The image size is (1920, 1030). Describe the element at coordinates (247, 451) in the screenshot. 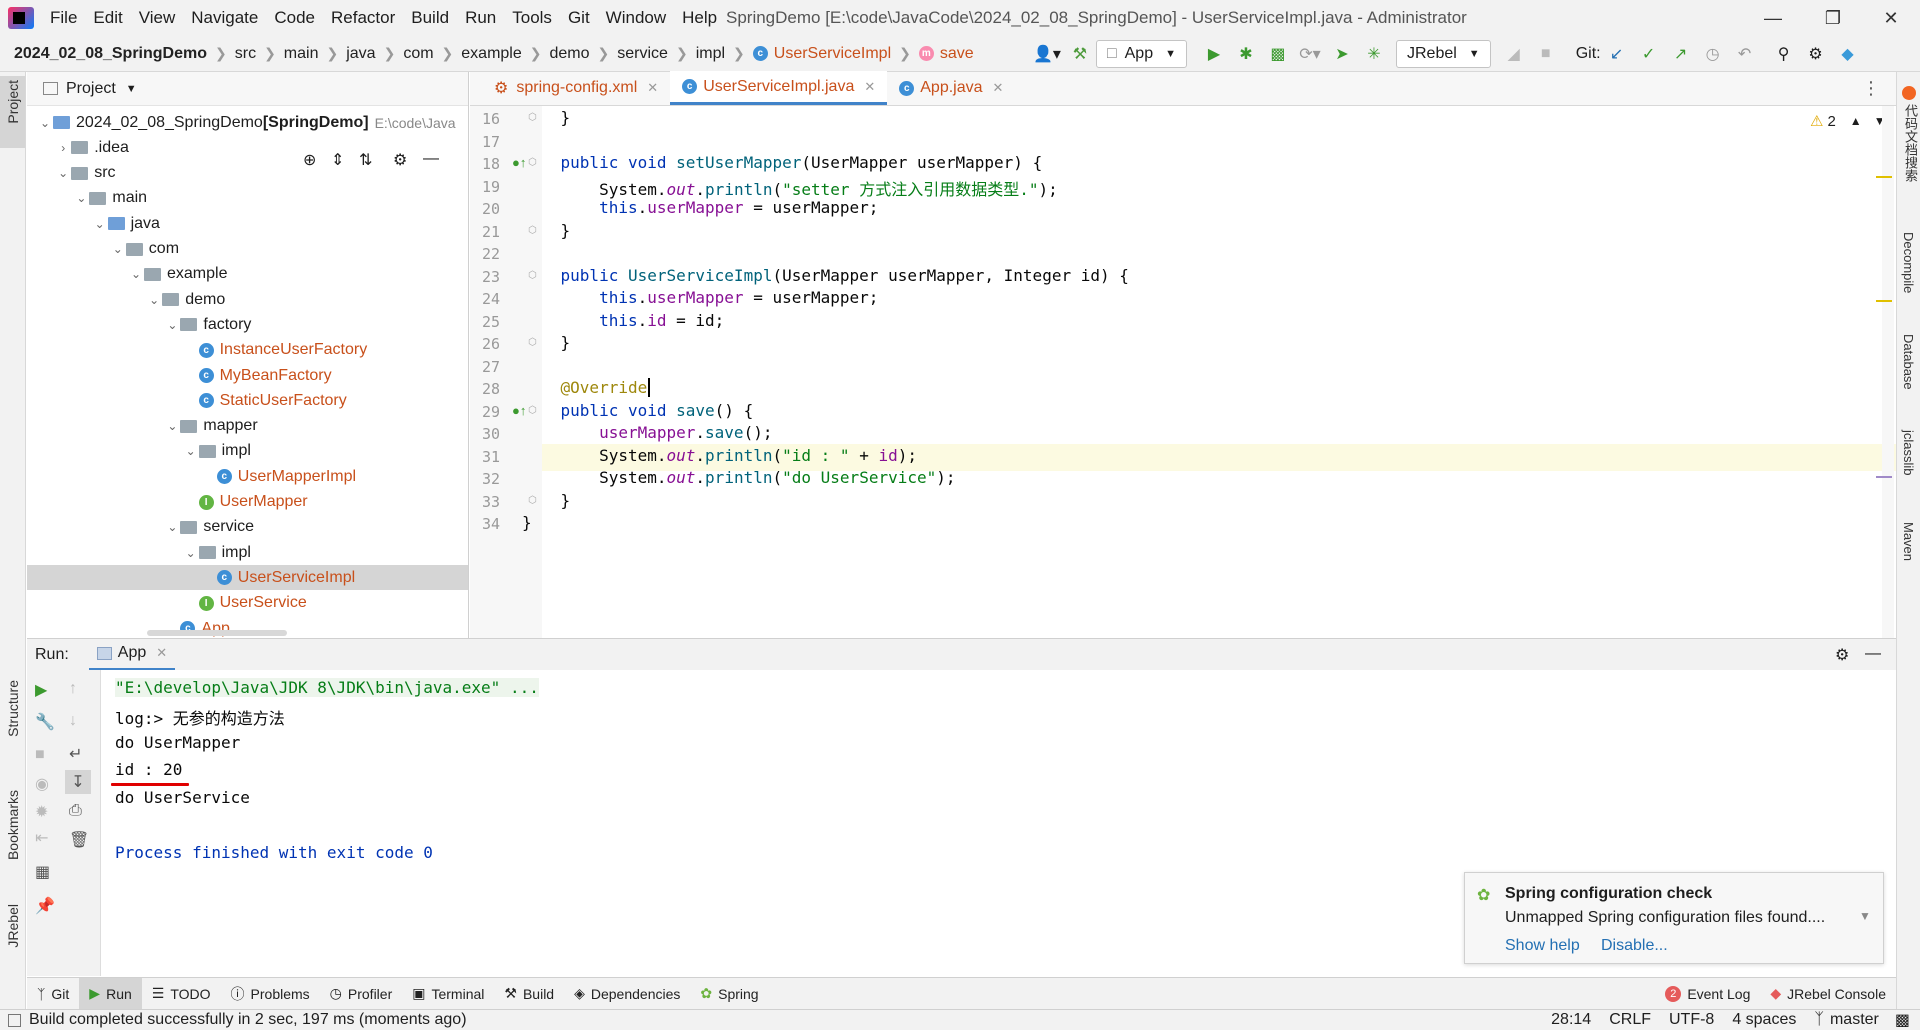

I see `tree-node-impl: ⌄ impl` at that location.